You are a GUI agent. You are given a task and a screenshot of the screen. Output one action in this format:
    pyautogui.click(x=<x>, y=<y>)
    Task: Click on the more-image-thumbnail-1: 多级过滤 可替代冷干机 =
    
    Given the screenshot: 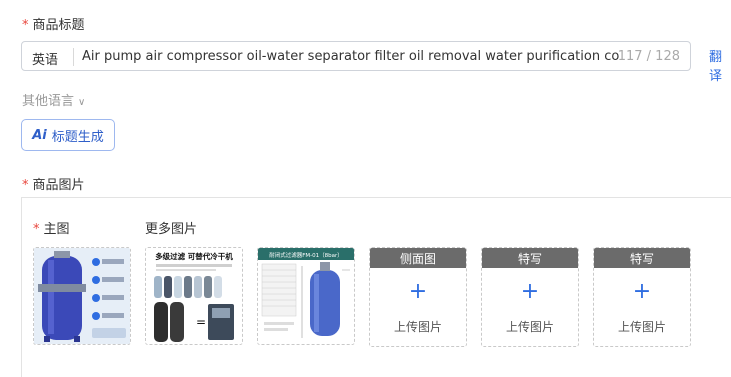 What is the action you would take?
    pyautogui.click(x=194, y=296)
    